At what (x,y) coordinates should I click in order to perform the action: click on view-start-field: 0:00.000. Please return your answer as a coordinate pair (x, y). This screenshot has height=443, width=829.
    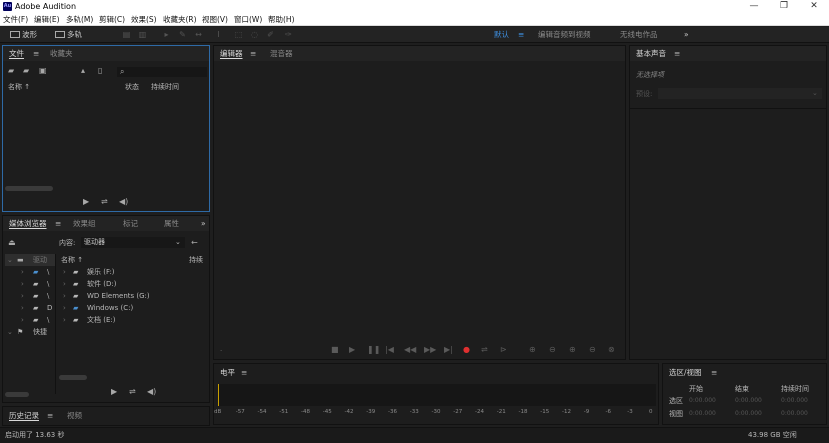
    Looking at the image, I should click on (702, 414).